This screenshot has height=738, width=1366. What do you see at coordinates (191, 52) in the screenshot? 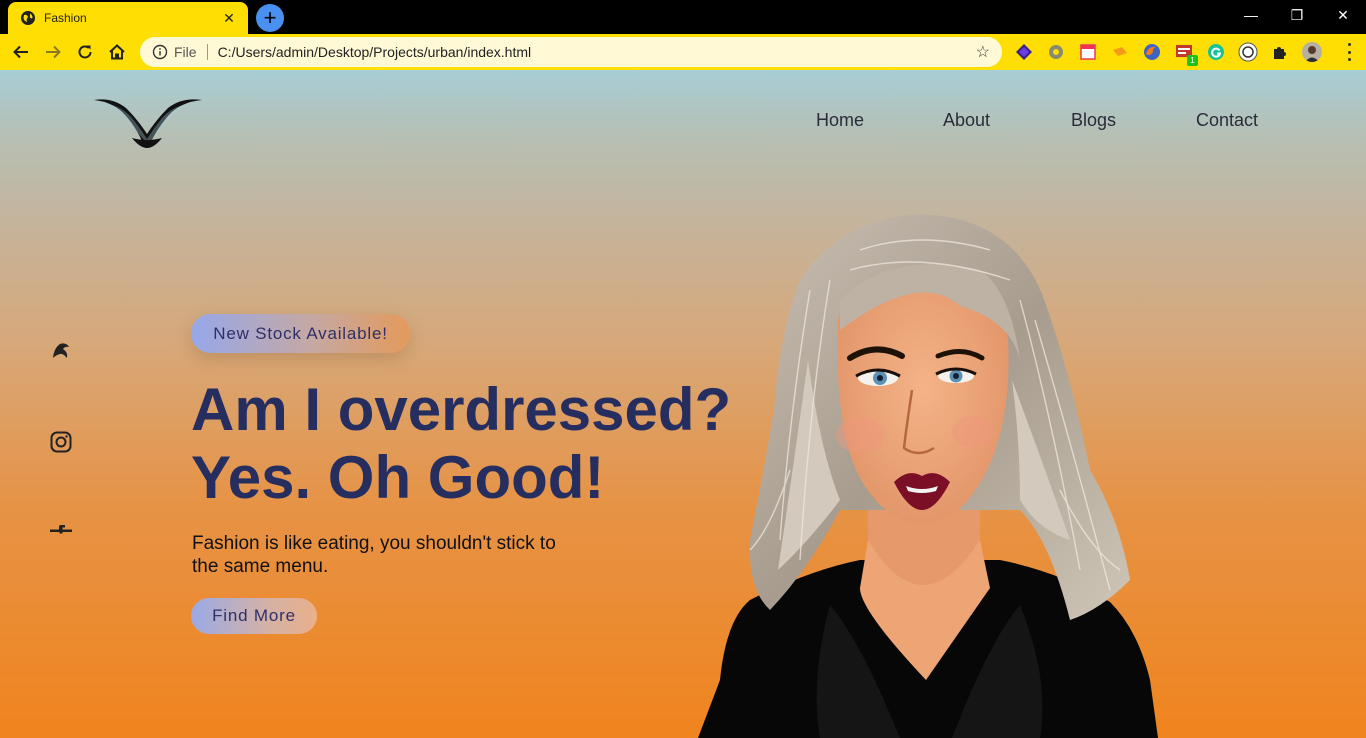
I see `scheme-label: File` at bounding box center [191, 52].